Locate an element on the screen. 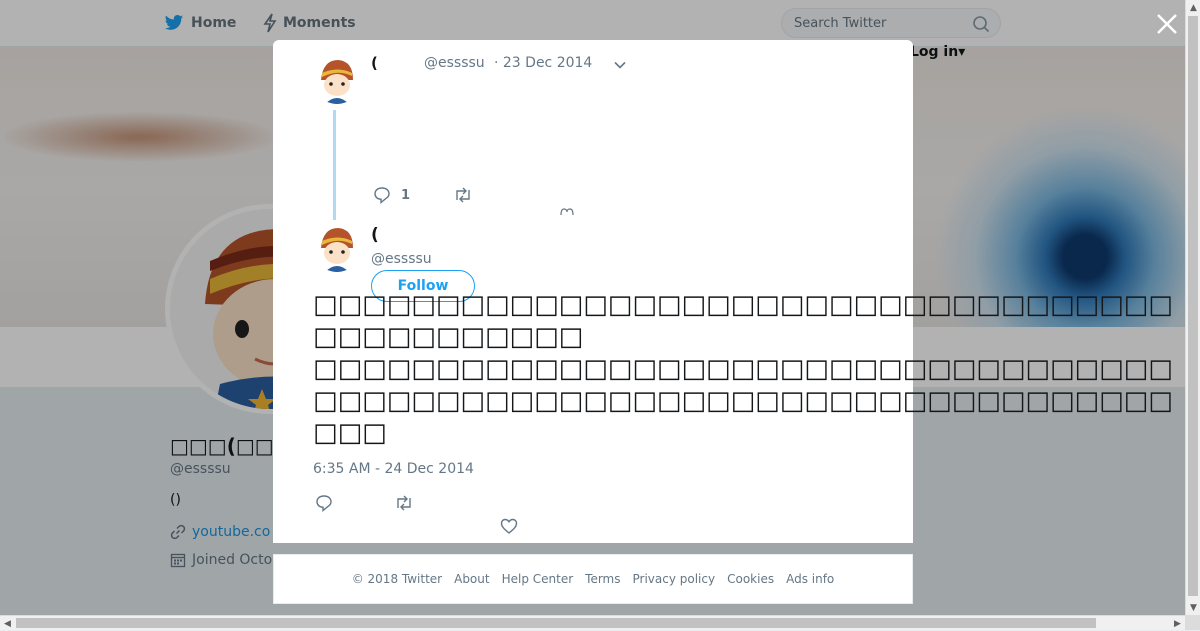 This screenshot has width=1200, height=631. main-like-button is located at coordinates (509, 526).